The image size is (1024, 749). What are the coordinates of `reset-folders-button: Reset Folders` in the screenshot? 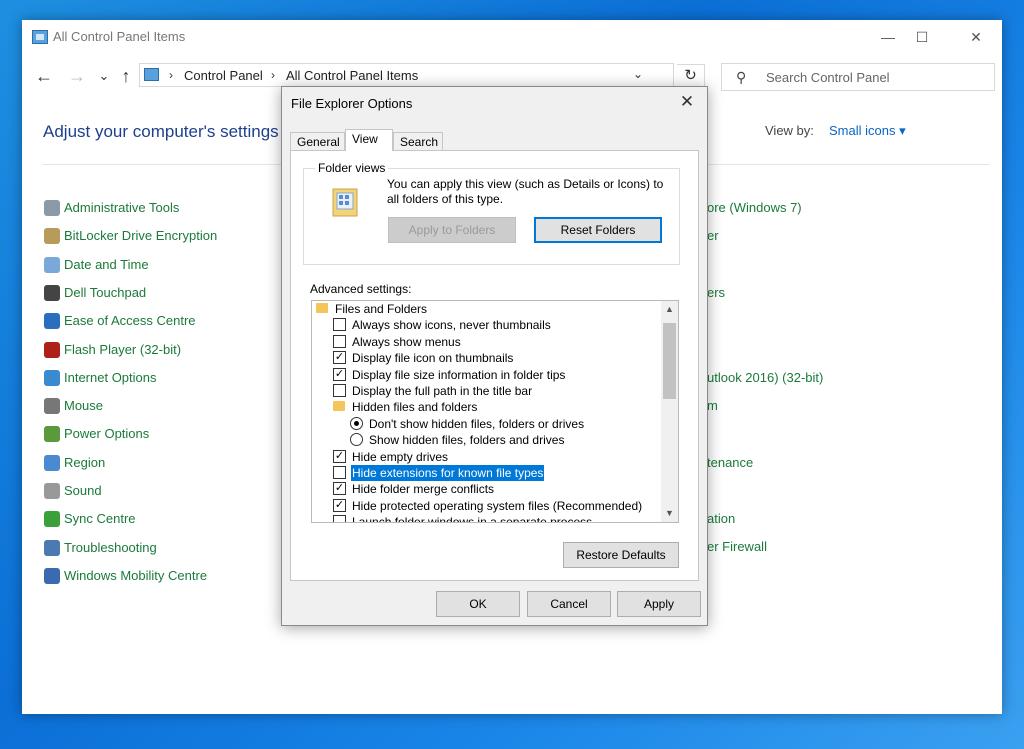 It's located at (598, 230).